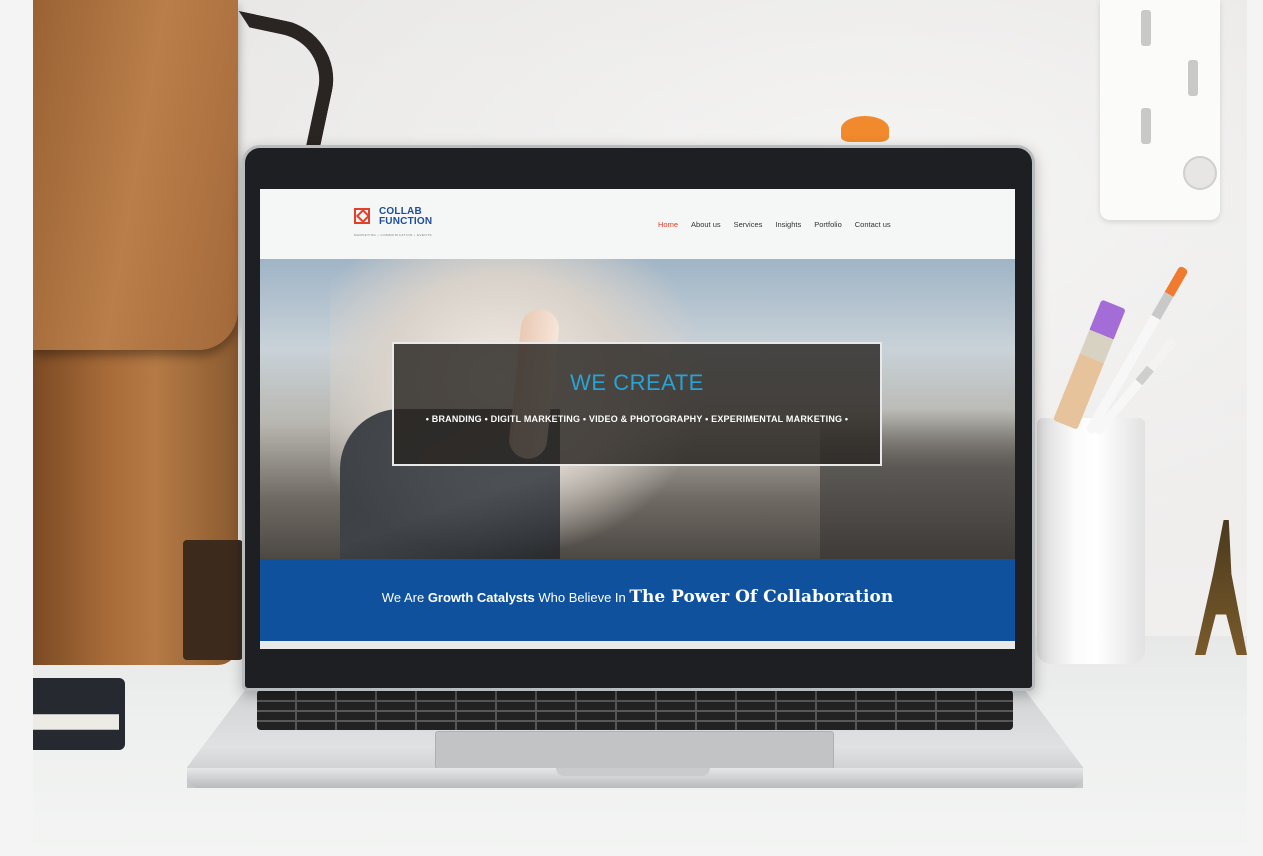 The image size is (1263, 856). I want to click on hero-title: WE CREATE, so click(637, 382).